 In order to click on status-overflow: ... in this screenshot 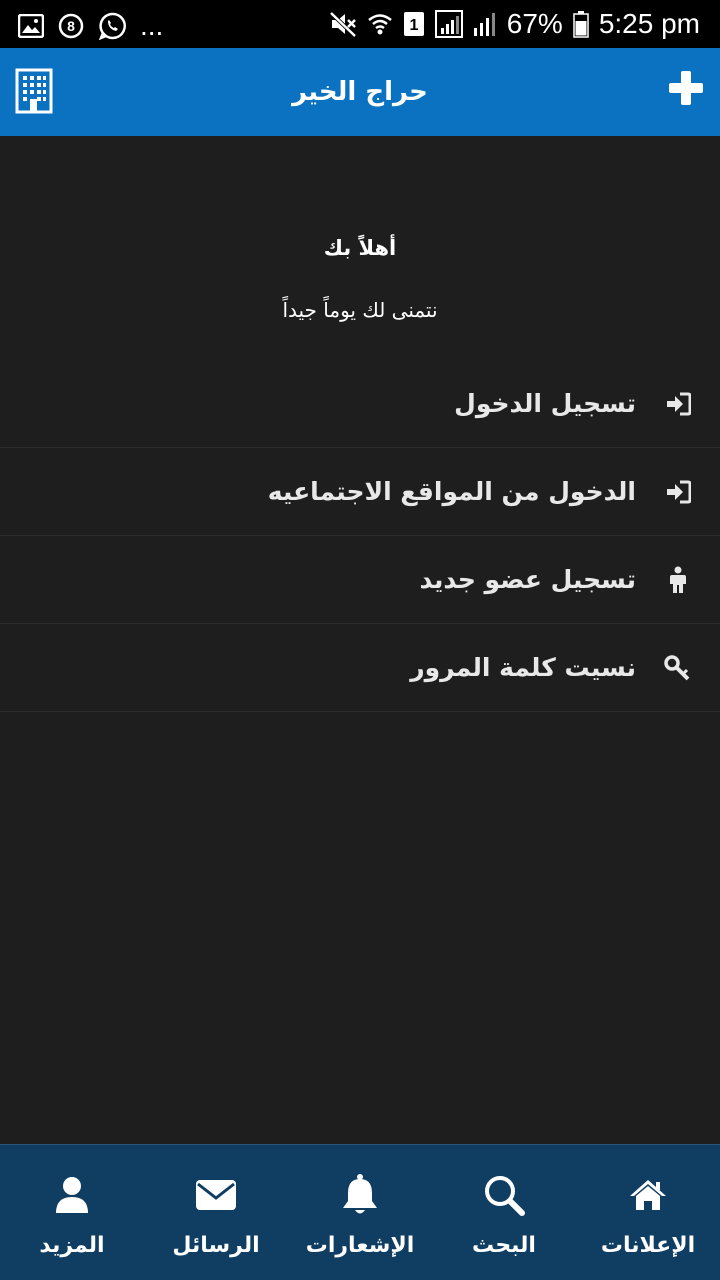, I will do `click(152, 25)`.